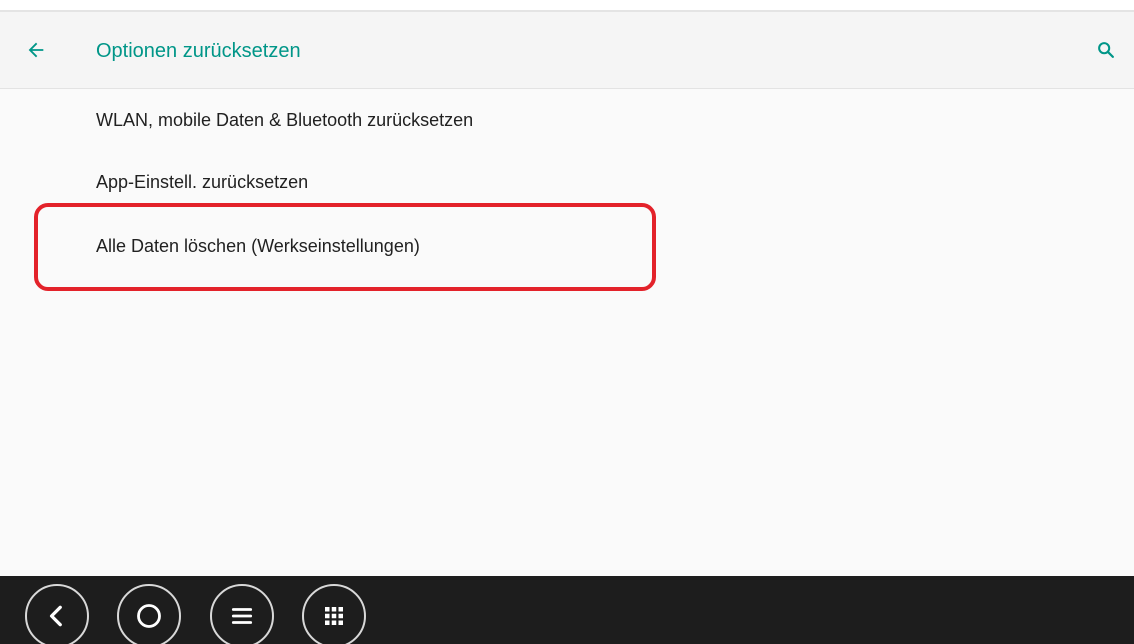  Describe the element at coordinates (198, 51) in the screenshot. I see `page-title: Optionen zurücksetzen` at that location.